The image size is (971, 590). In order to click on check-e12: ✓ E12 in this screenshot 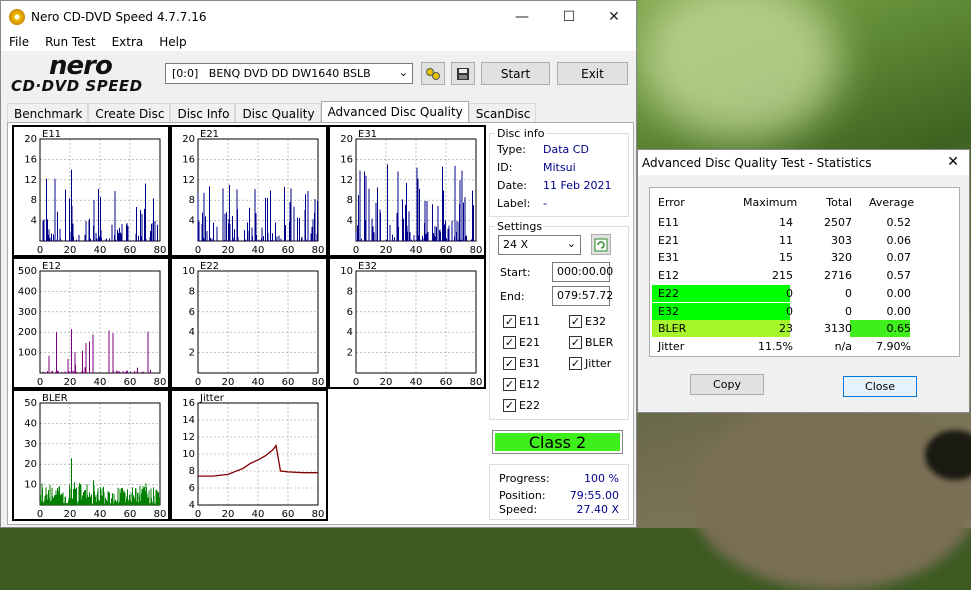, I will do `click(521, 384)`.